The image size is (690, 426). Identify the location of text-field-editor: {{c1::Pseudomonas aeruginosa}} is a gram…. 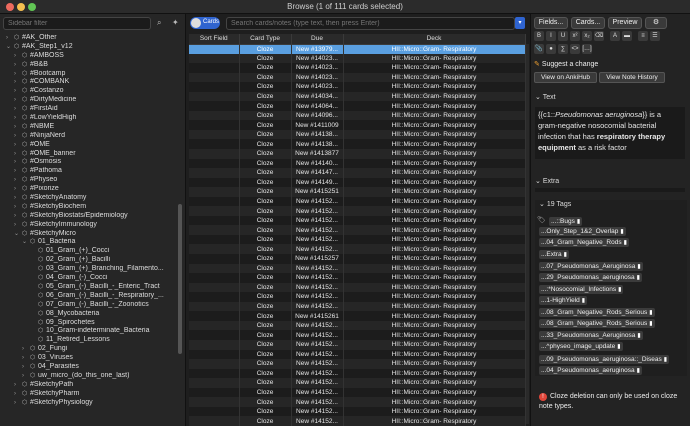
(610, 133).